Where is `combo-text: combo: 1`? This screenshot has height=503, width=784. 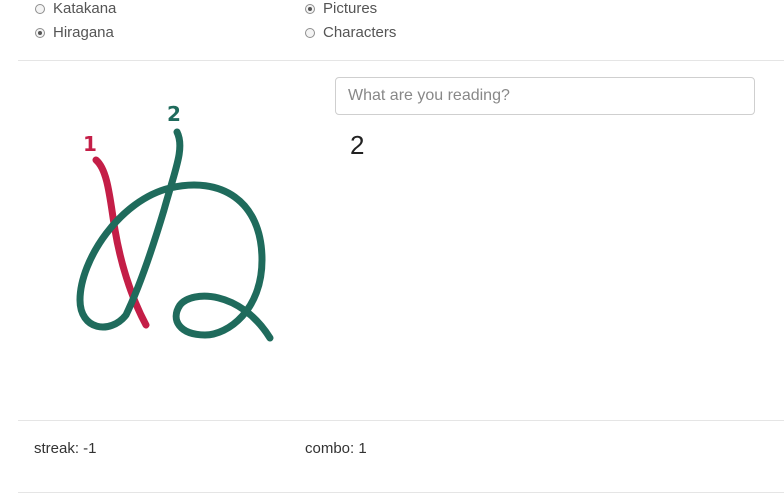 combo-text: combo: 1 is located at coordinates (336, 448).